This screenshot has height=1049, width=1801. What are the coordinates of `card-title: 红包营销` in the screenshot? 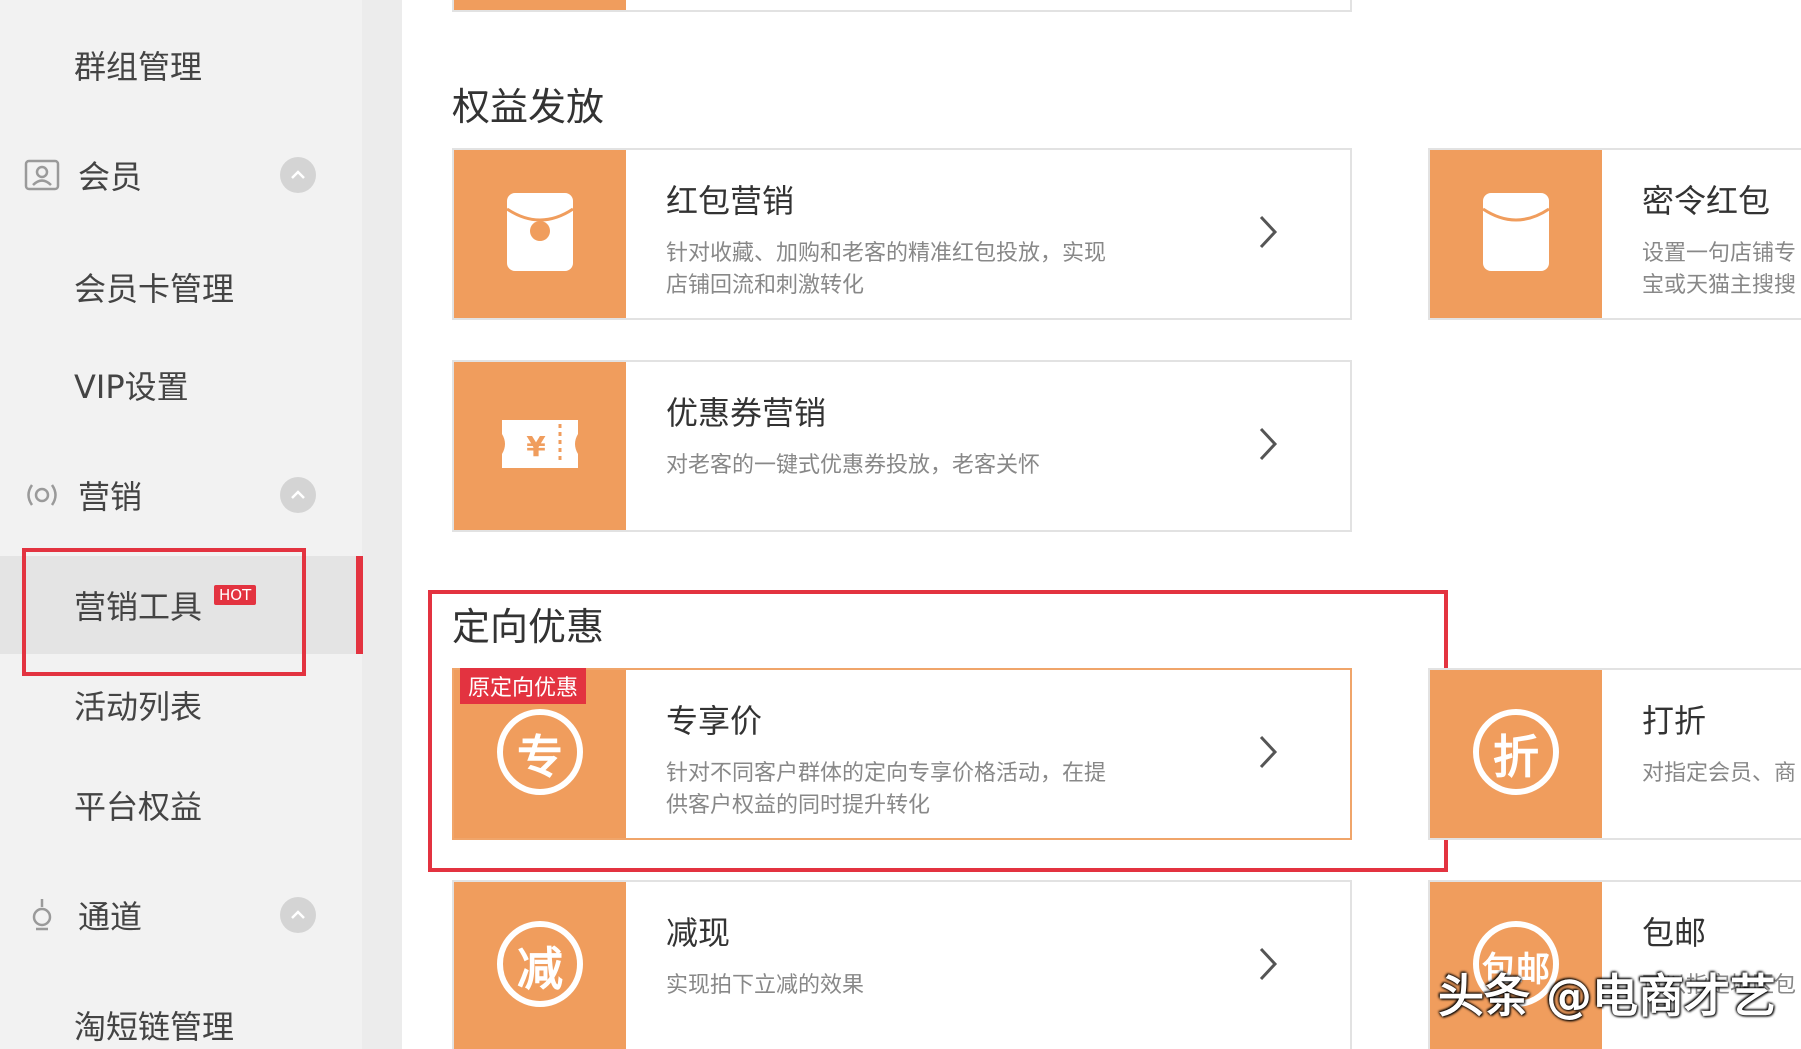 It's located at (730, 201).